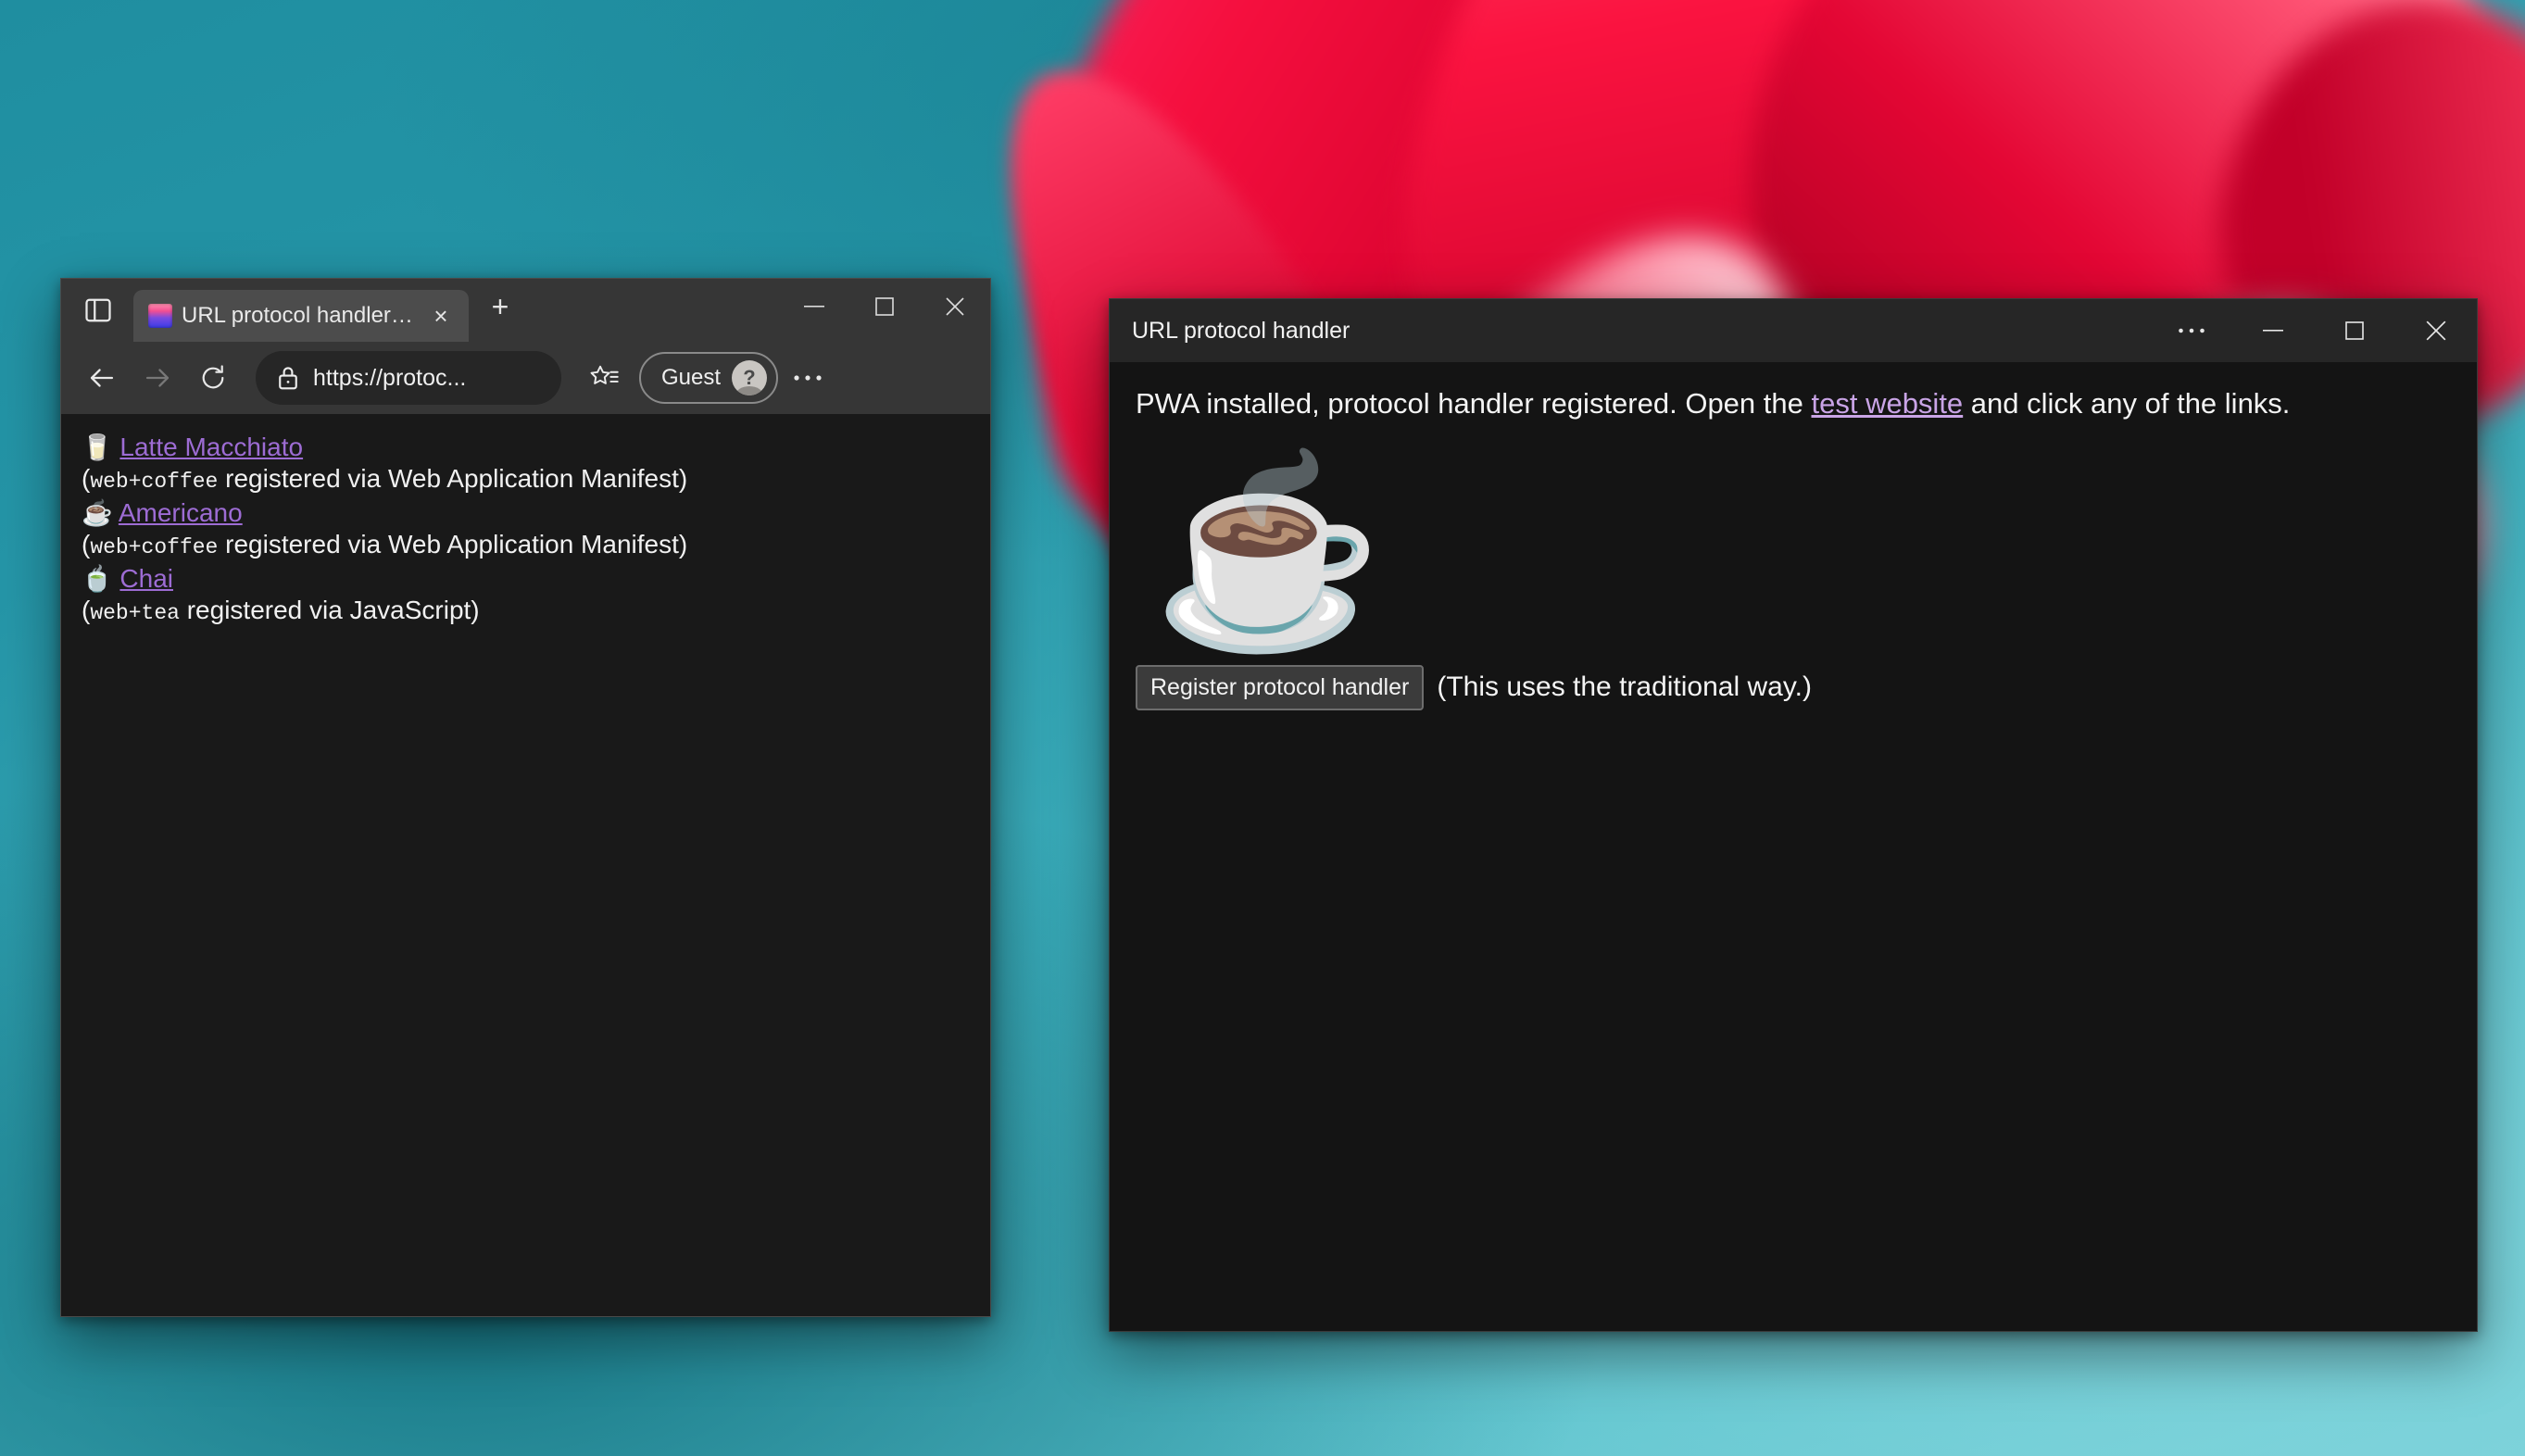 The height and width of the screenshot is (1456, 2525). What do you see at coordinates (536, 579) in the screenshot?
I see `list-item: 🍵 Chai` at bounding box center [536, 579].